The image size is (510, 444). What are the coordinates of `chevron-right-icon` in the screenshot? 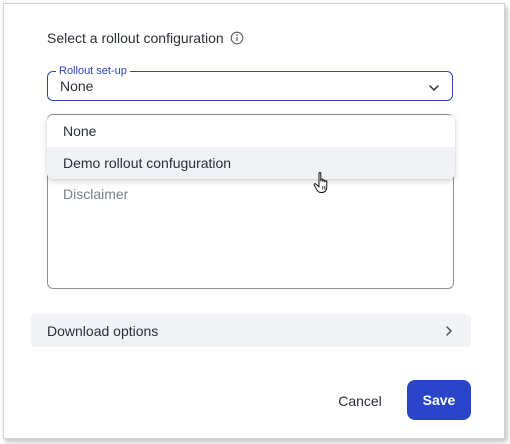 It's located at (449, 330).